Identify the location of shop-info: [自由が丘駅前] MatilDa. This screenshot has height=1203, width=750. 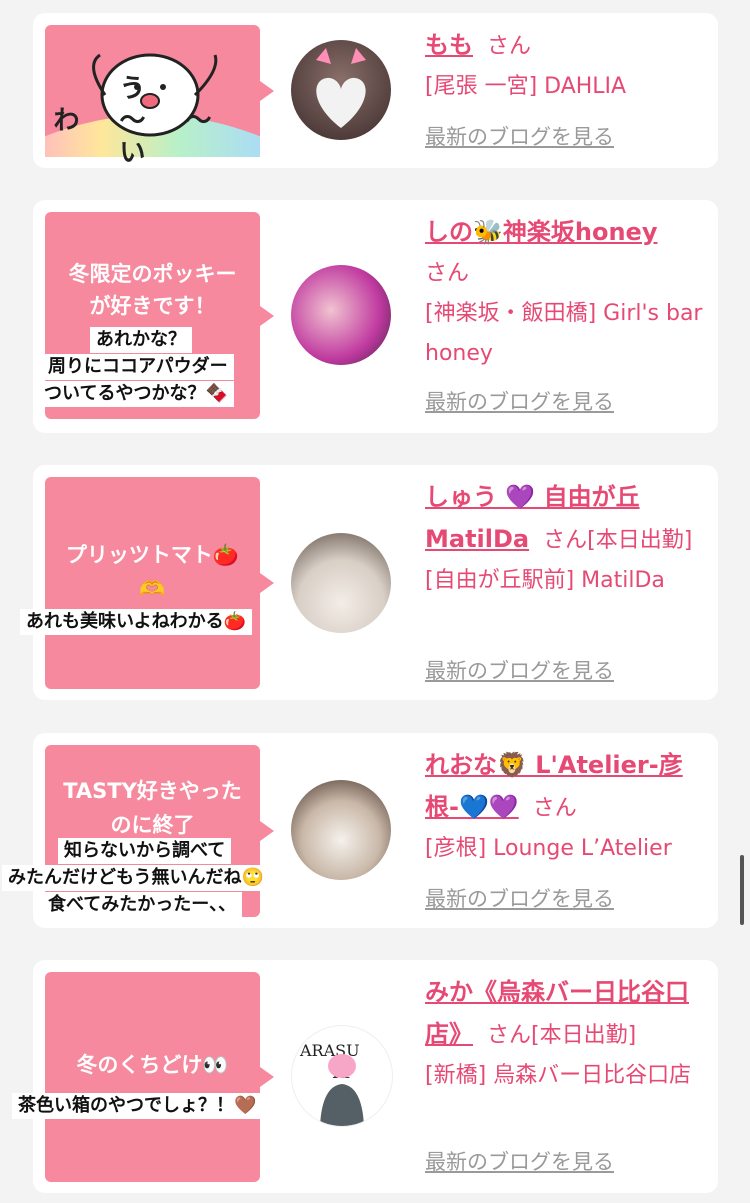
(545, 580).